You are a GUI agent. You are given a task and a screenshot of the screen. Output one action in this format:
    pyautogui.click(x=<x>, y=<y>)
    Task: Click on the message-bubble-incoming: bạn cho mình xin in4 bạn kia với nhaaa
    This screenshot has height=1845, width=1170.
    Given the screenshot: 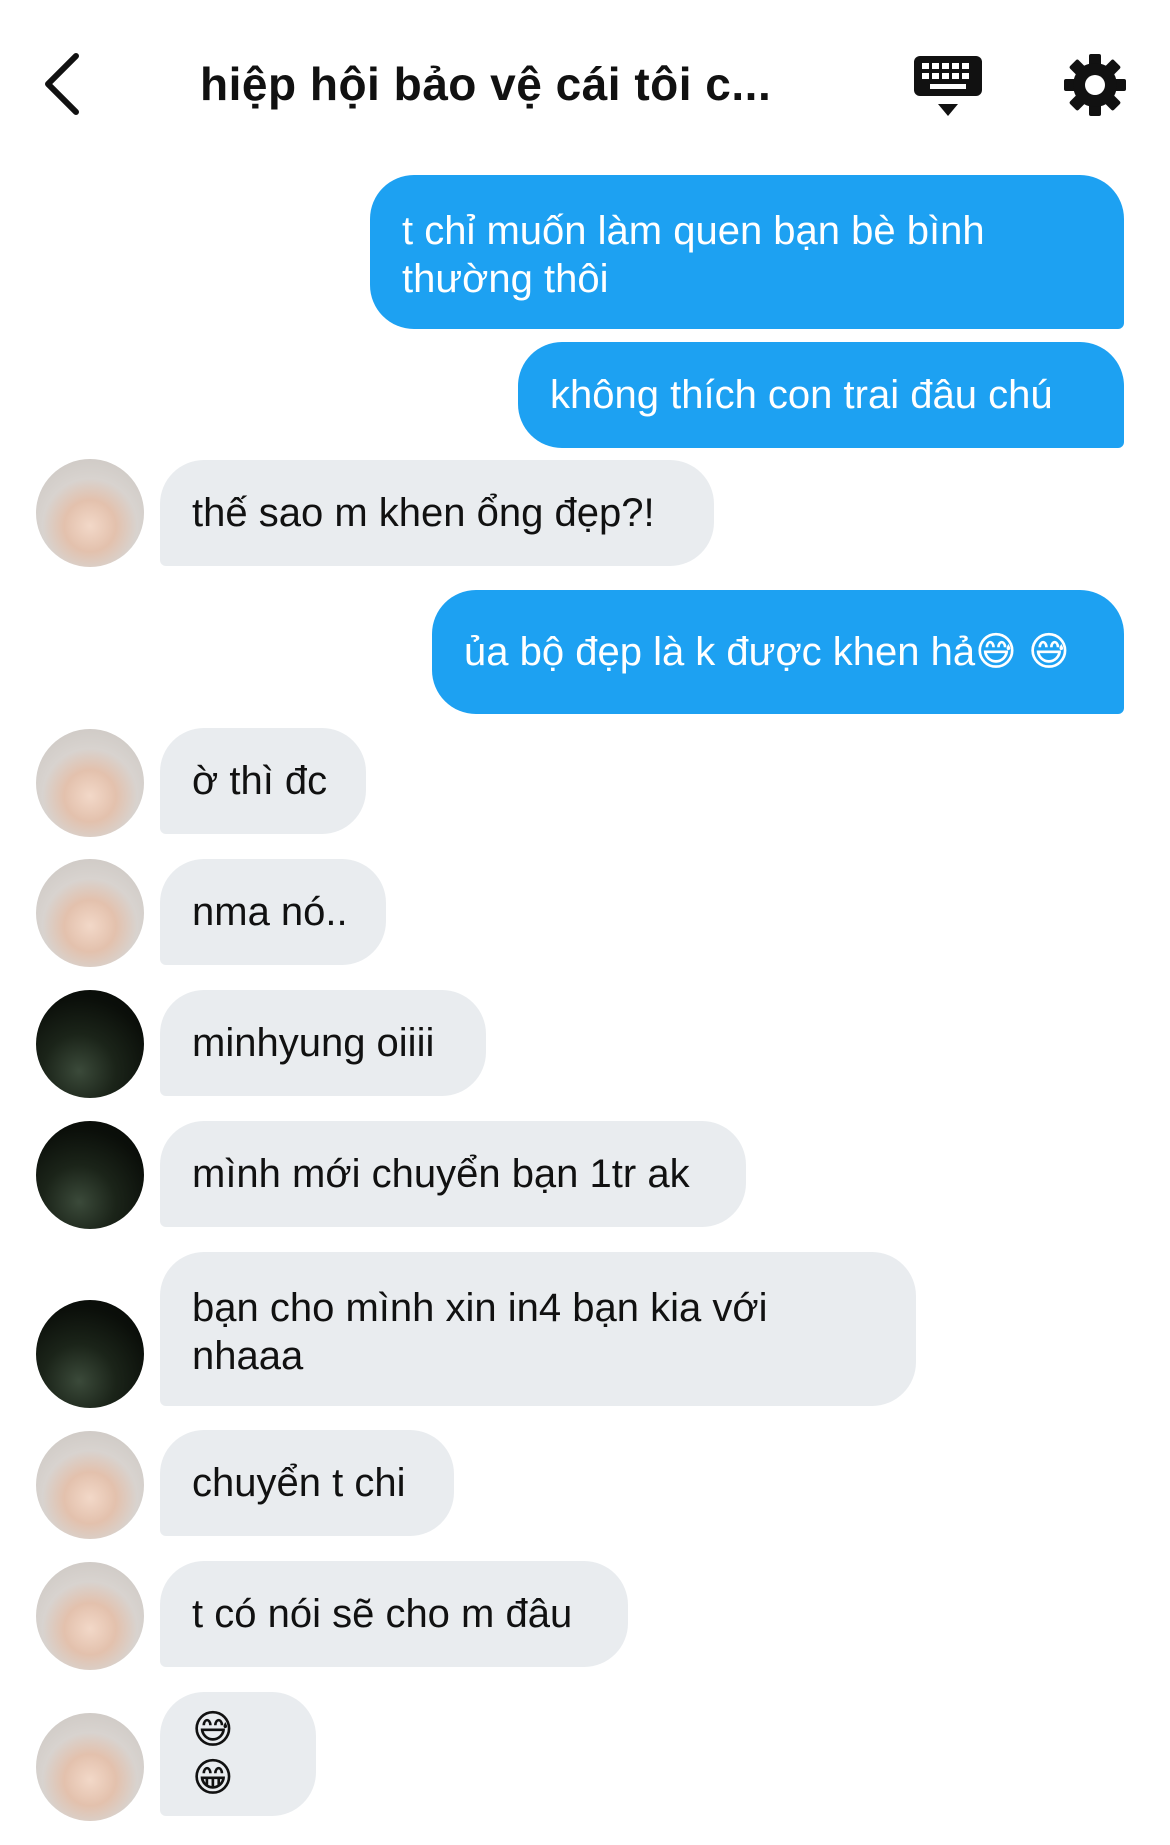 What is the action you would take?
    pyautogui.click(x=538, y=1329)
    